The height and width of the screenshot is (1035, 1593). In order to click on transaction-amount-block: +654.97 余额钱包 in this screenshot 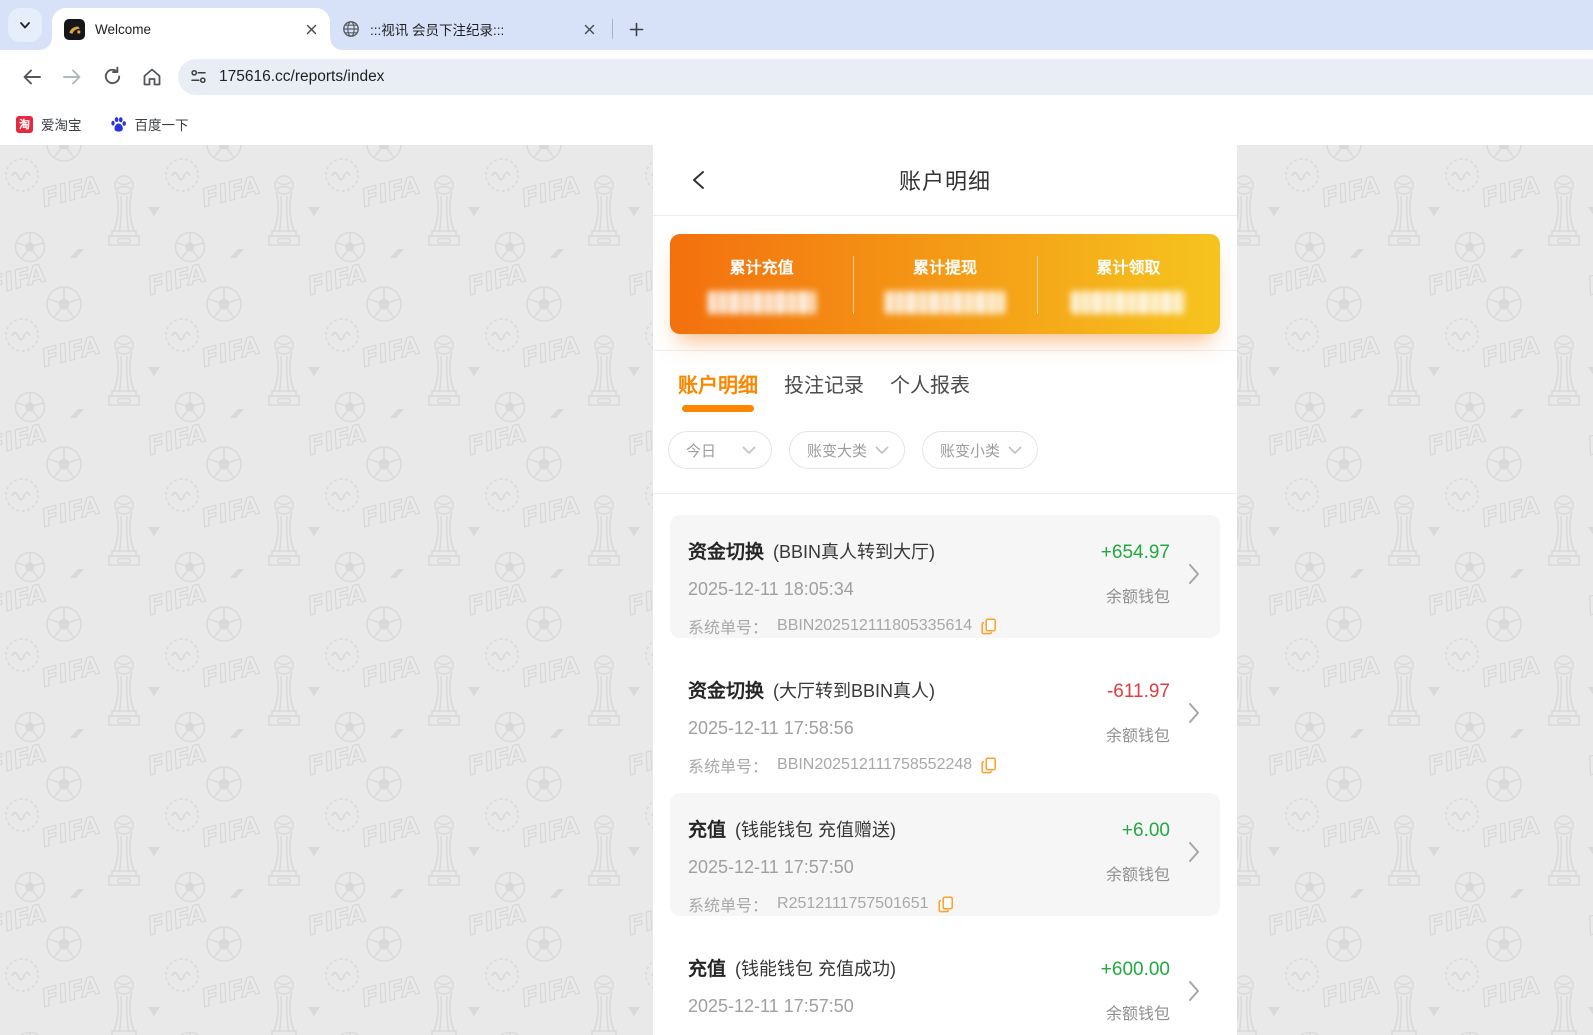, I will do `click(1135, 574)`.